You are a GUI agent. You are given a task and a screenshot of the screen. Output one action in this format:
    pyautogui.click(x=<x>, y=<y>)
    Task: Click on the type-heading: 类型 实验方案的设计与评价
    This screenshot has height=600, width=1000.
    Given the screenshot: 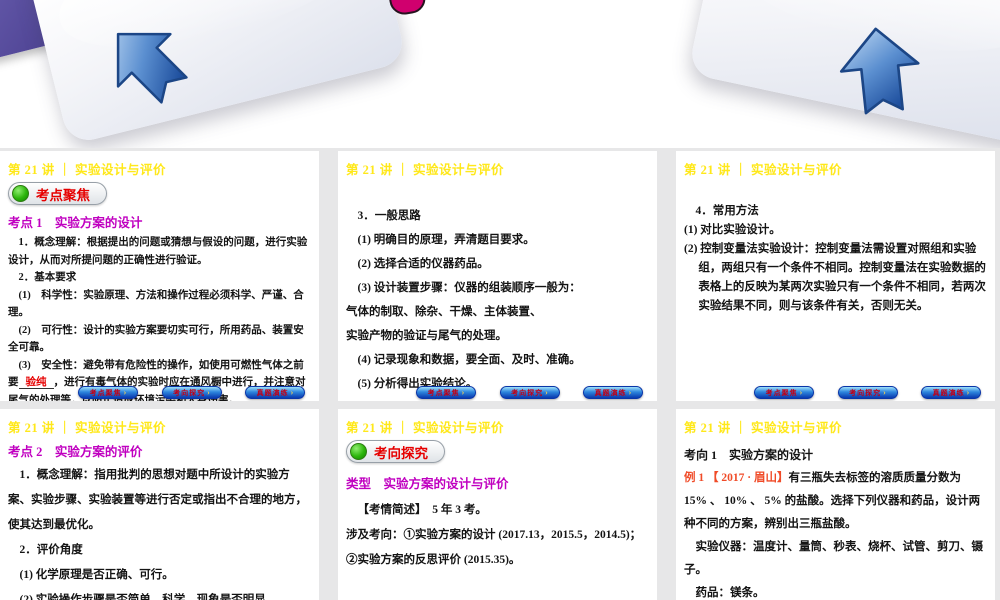 What is the action you would take?
    pyautogui.click(x=427, y=484)
    